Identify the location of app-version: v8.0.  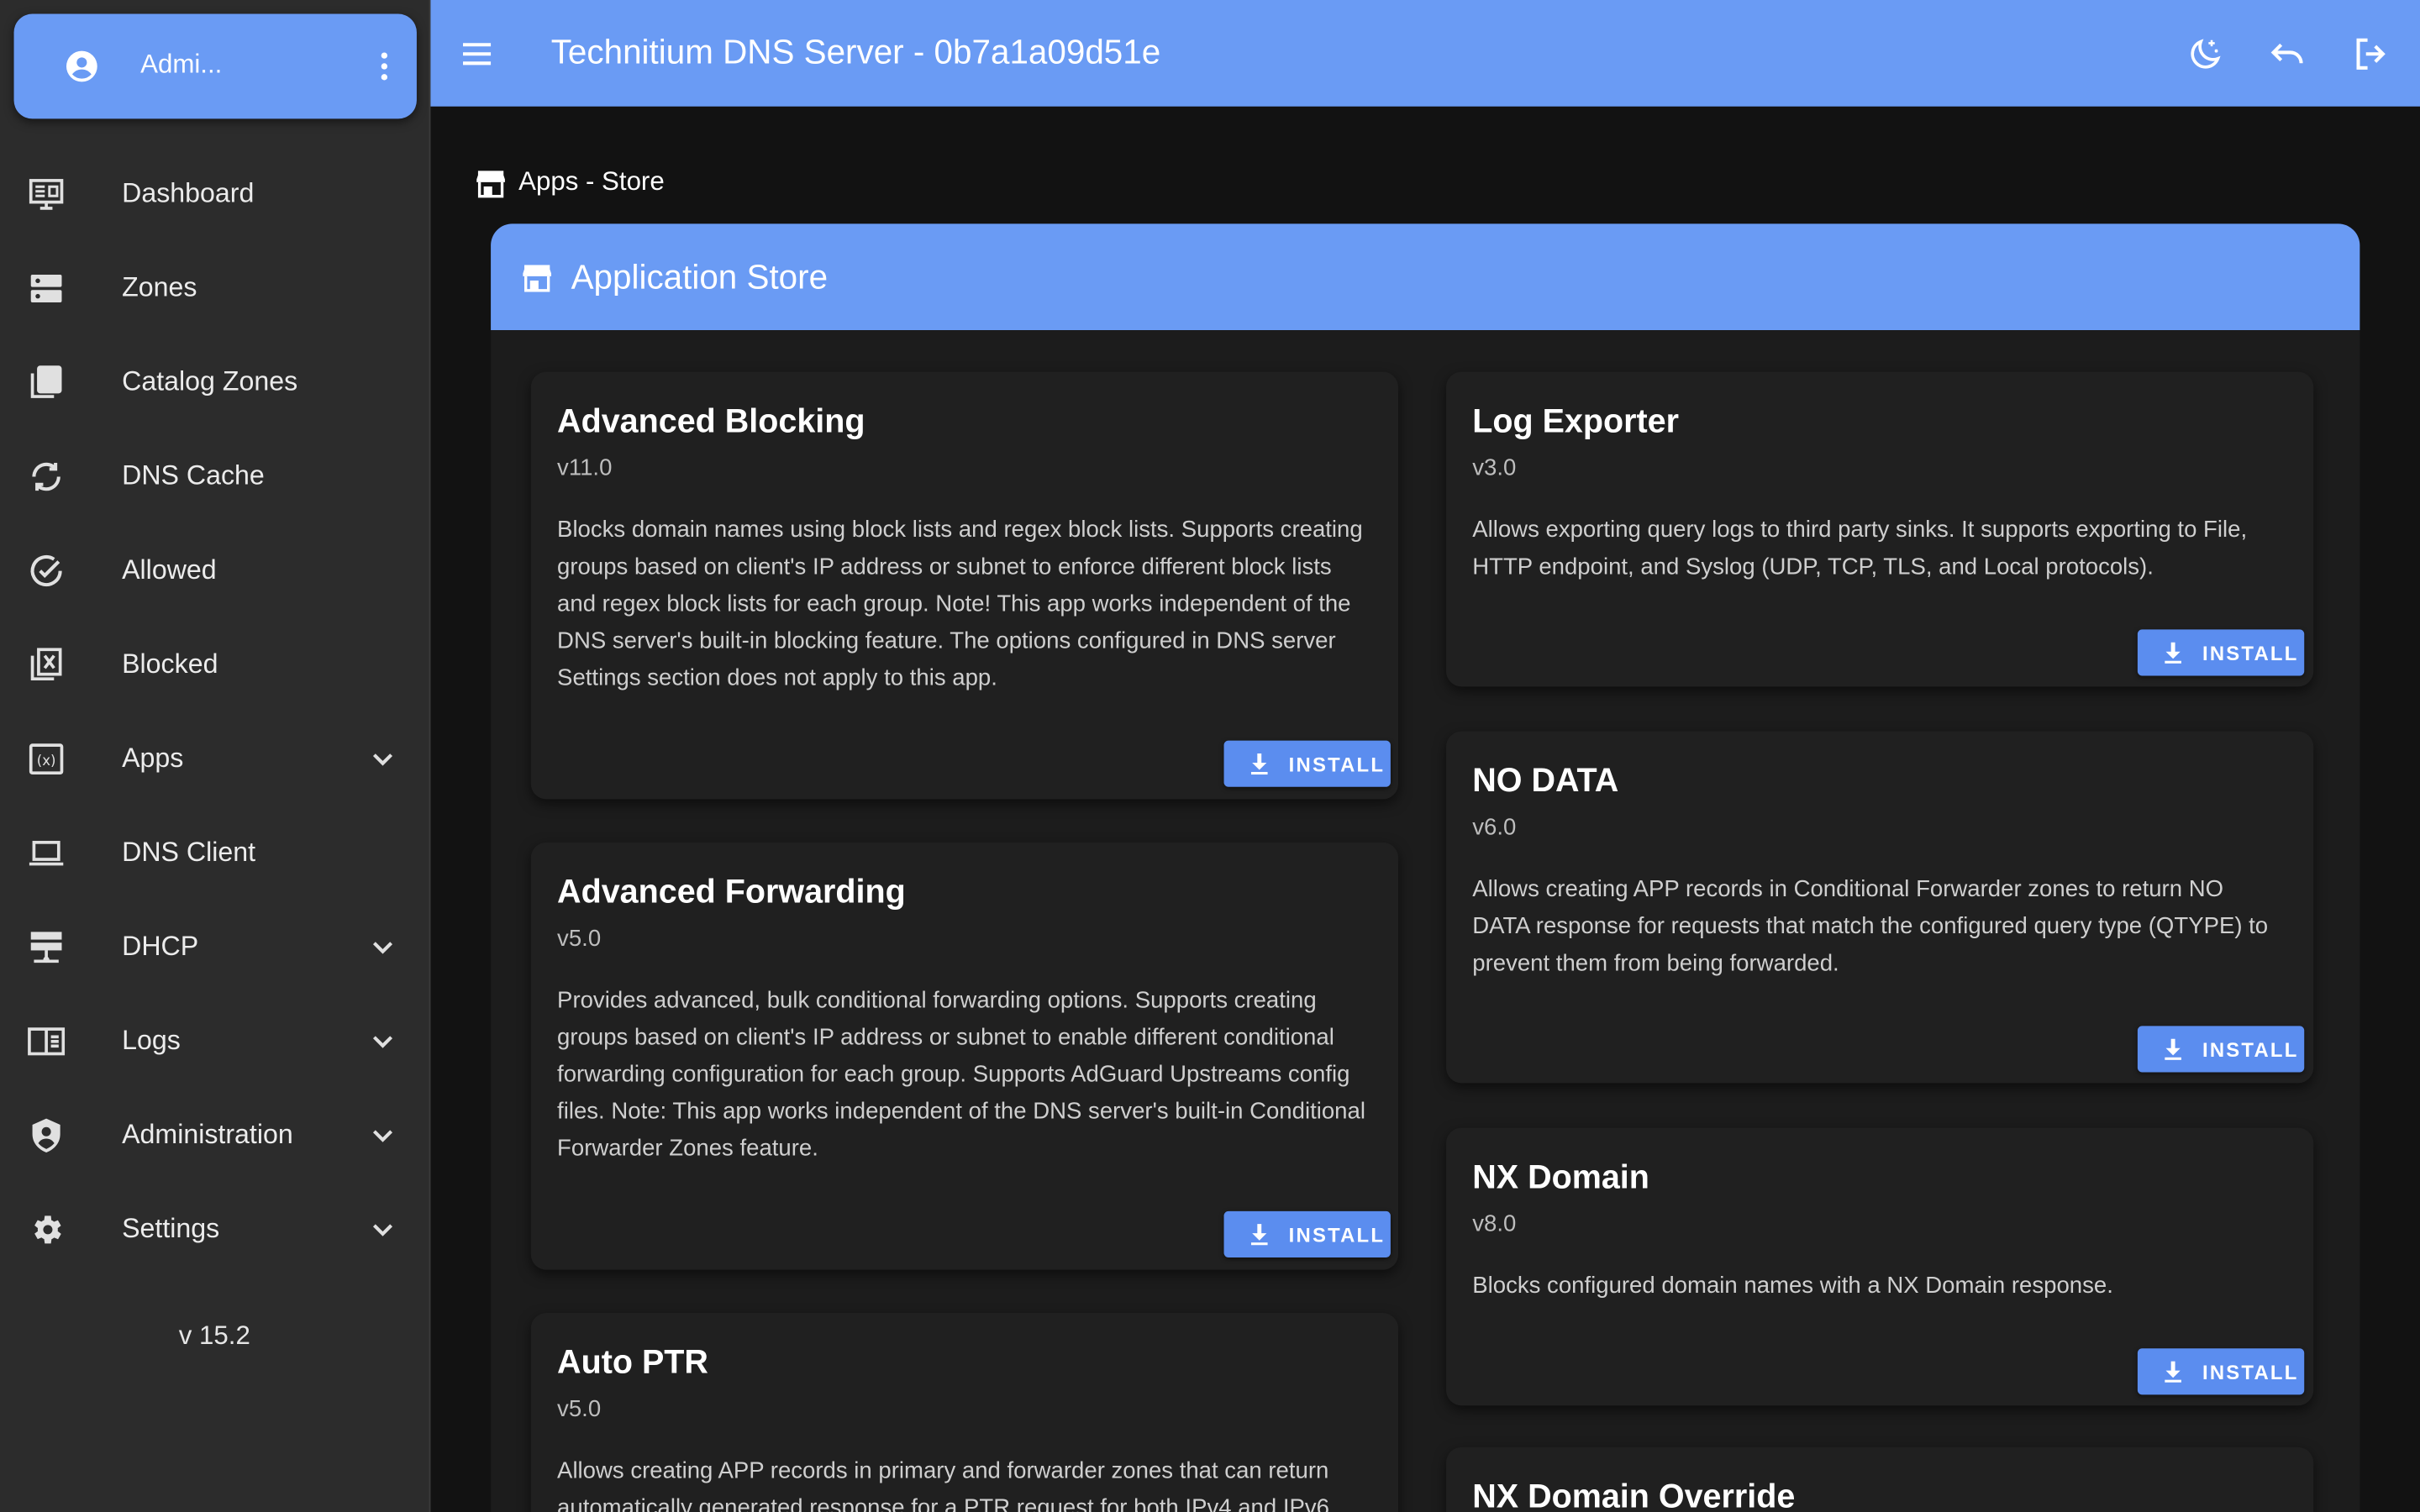
(1495, 1224).